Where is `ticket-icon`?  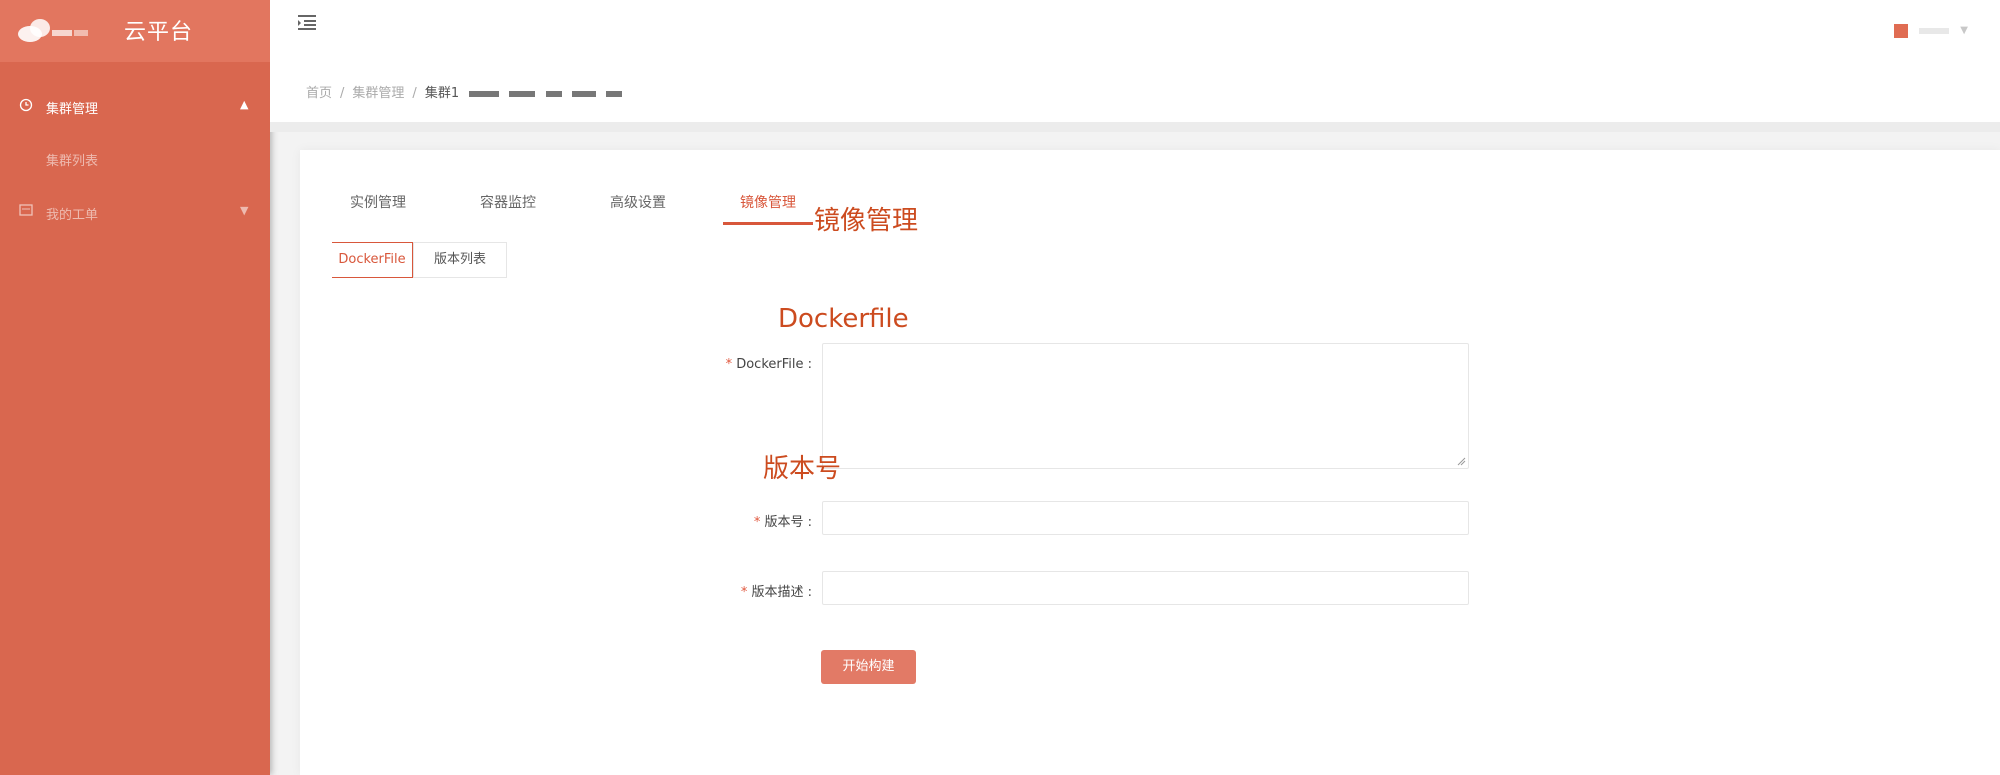
ticket-icon is located at coordinates (26, 212).